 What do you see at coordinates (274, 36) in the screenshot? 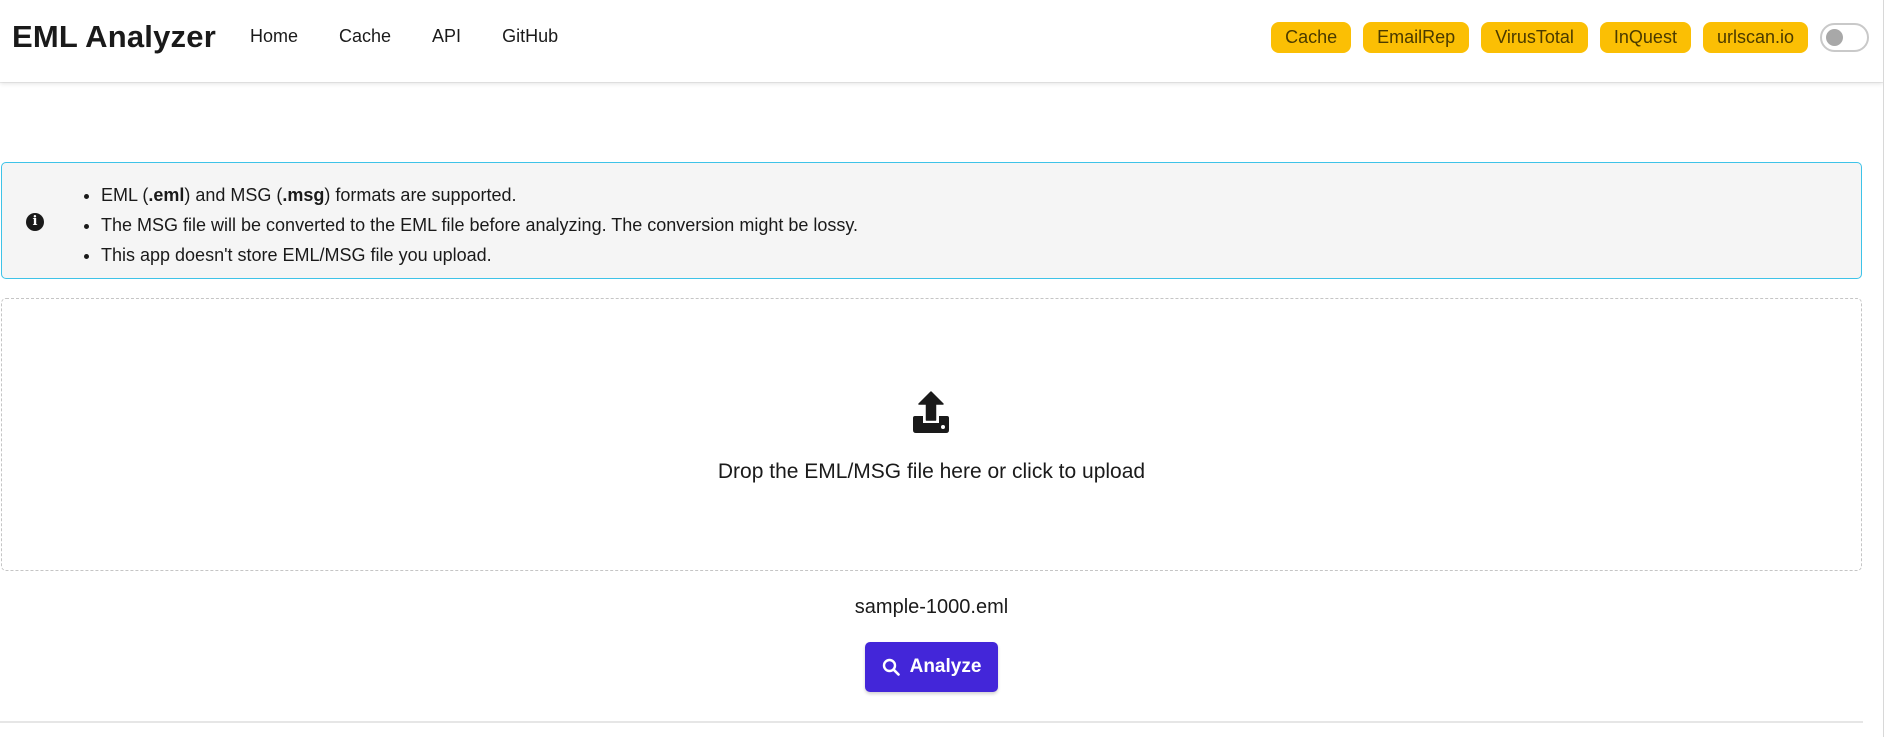
I see `nav-link-home: Home` at bounding box center [274, 36].